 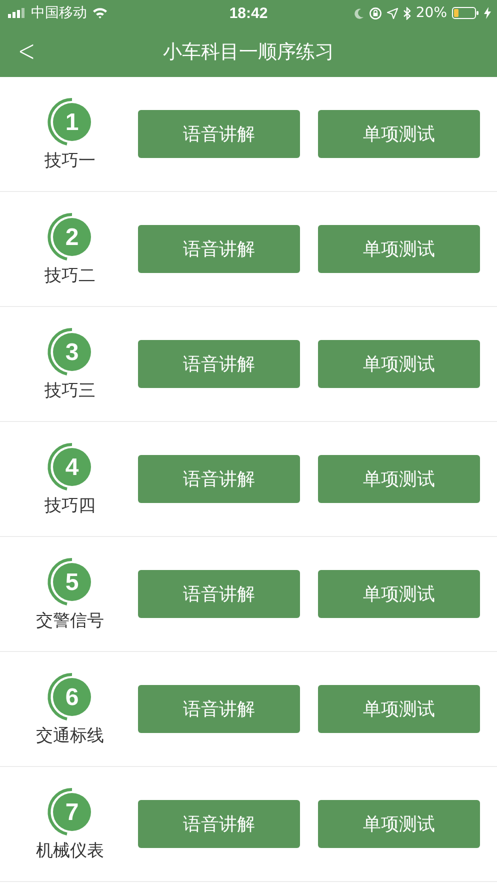 I want to click on page-title: 小车科目一顺序练习, so click(x=248, y=52).